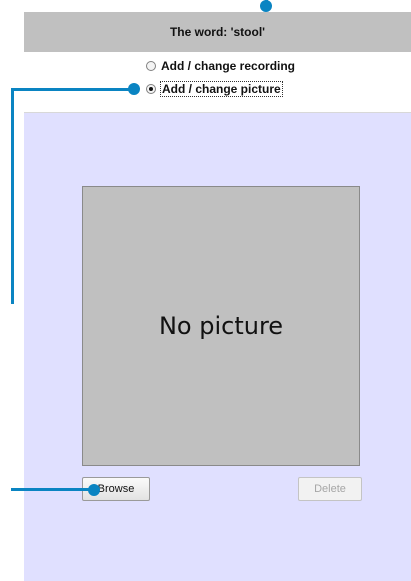 The width and height of the screenshot is (411, 581). I want to click on word-header: The word: 'stool', so click(217, 32).